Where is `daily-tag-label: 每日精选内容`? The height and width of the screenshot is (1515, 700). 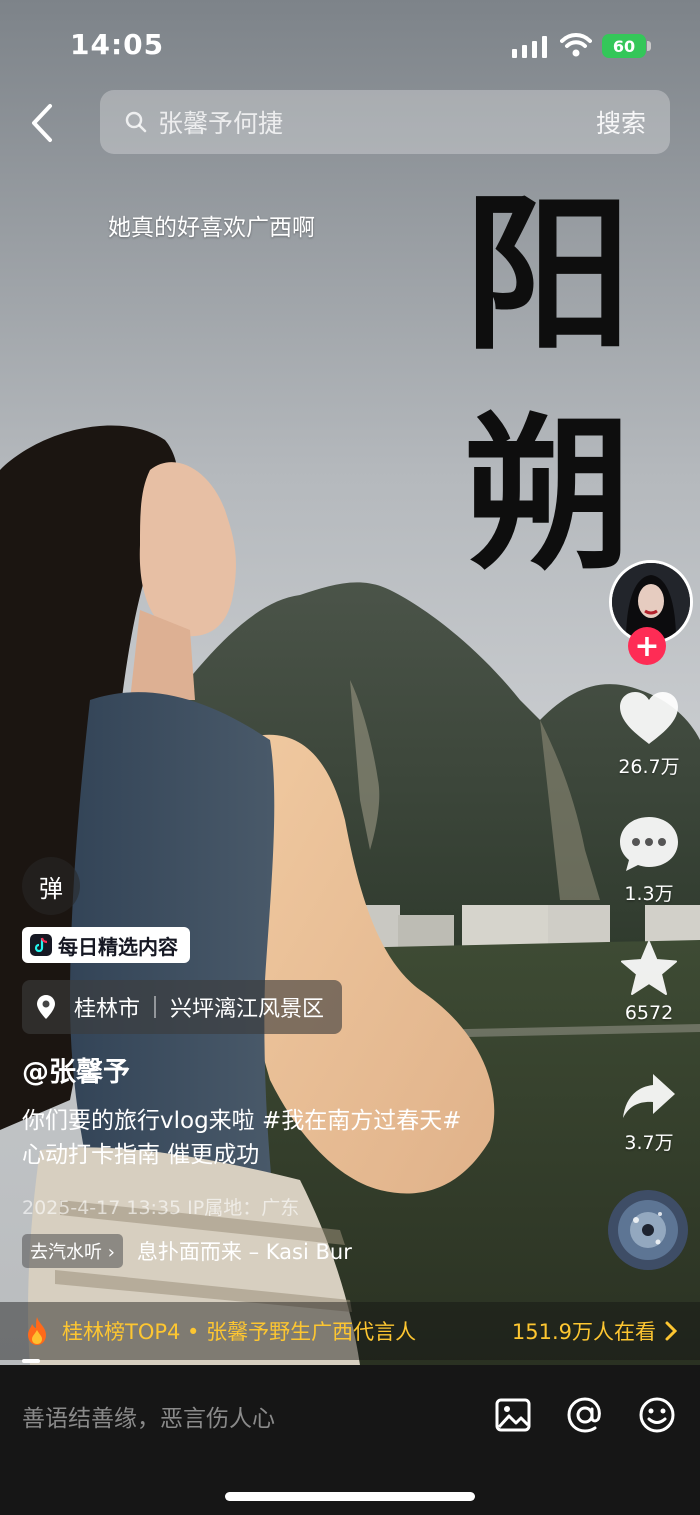 daily-tag-label: 每日精选内容 is located at coordinates (118, 946).